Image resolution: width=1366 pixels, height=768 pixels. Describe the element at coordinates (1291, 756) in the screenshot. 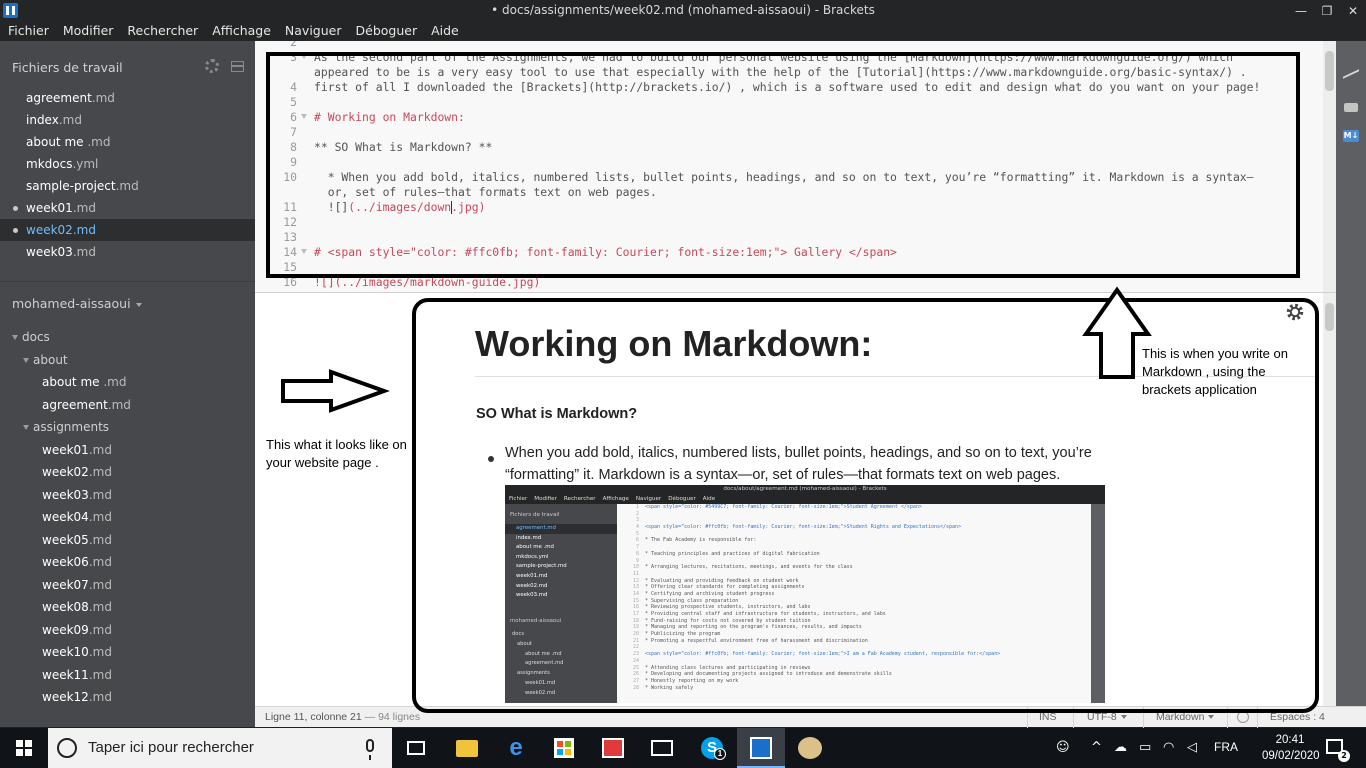

I see `clock-date: 09/02/2020` at that location.